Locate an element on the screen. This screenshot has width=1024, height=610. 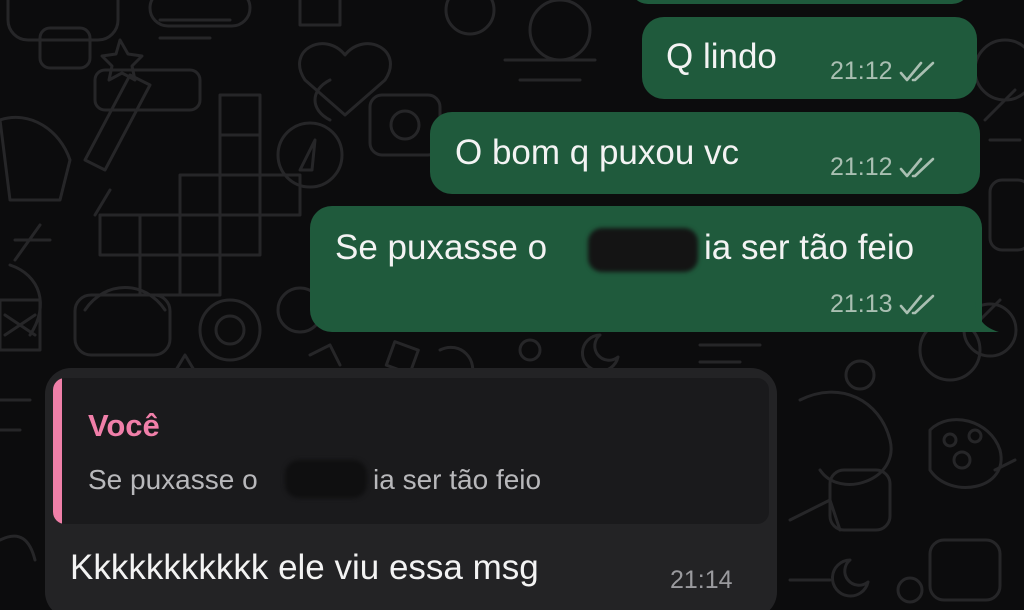
quote-author: Você is located at coordinates (124, 425).